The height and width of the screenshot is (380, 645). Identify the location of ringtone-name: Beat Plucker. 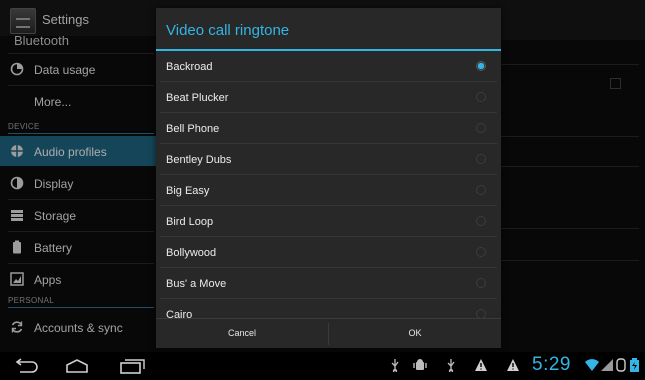
(197, 98).